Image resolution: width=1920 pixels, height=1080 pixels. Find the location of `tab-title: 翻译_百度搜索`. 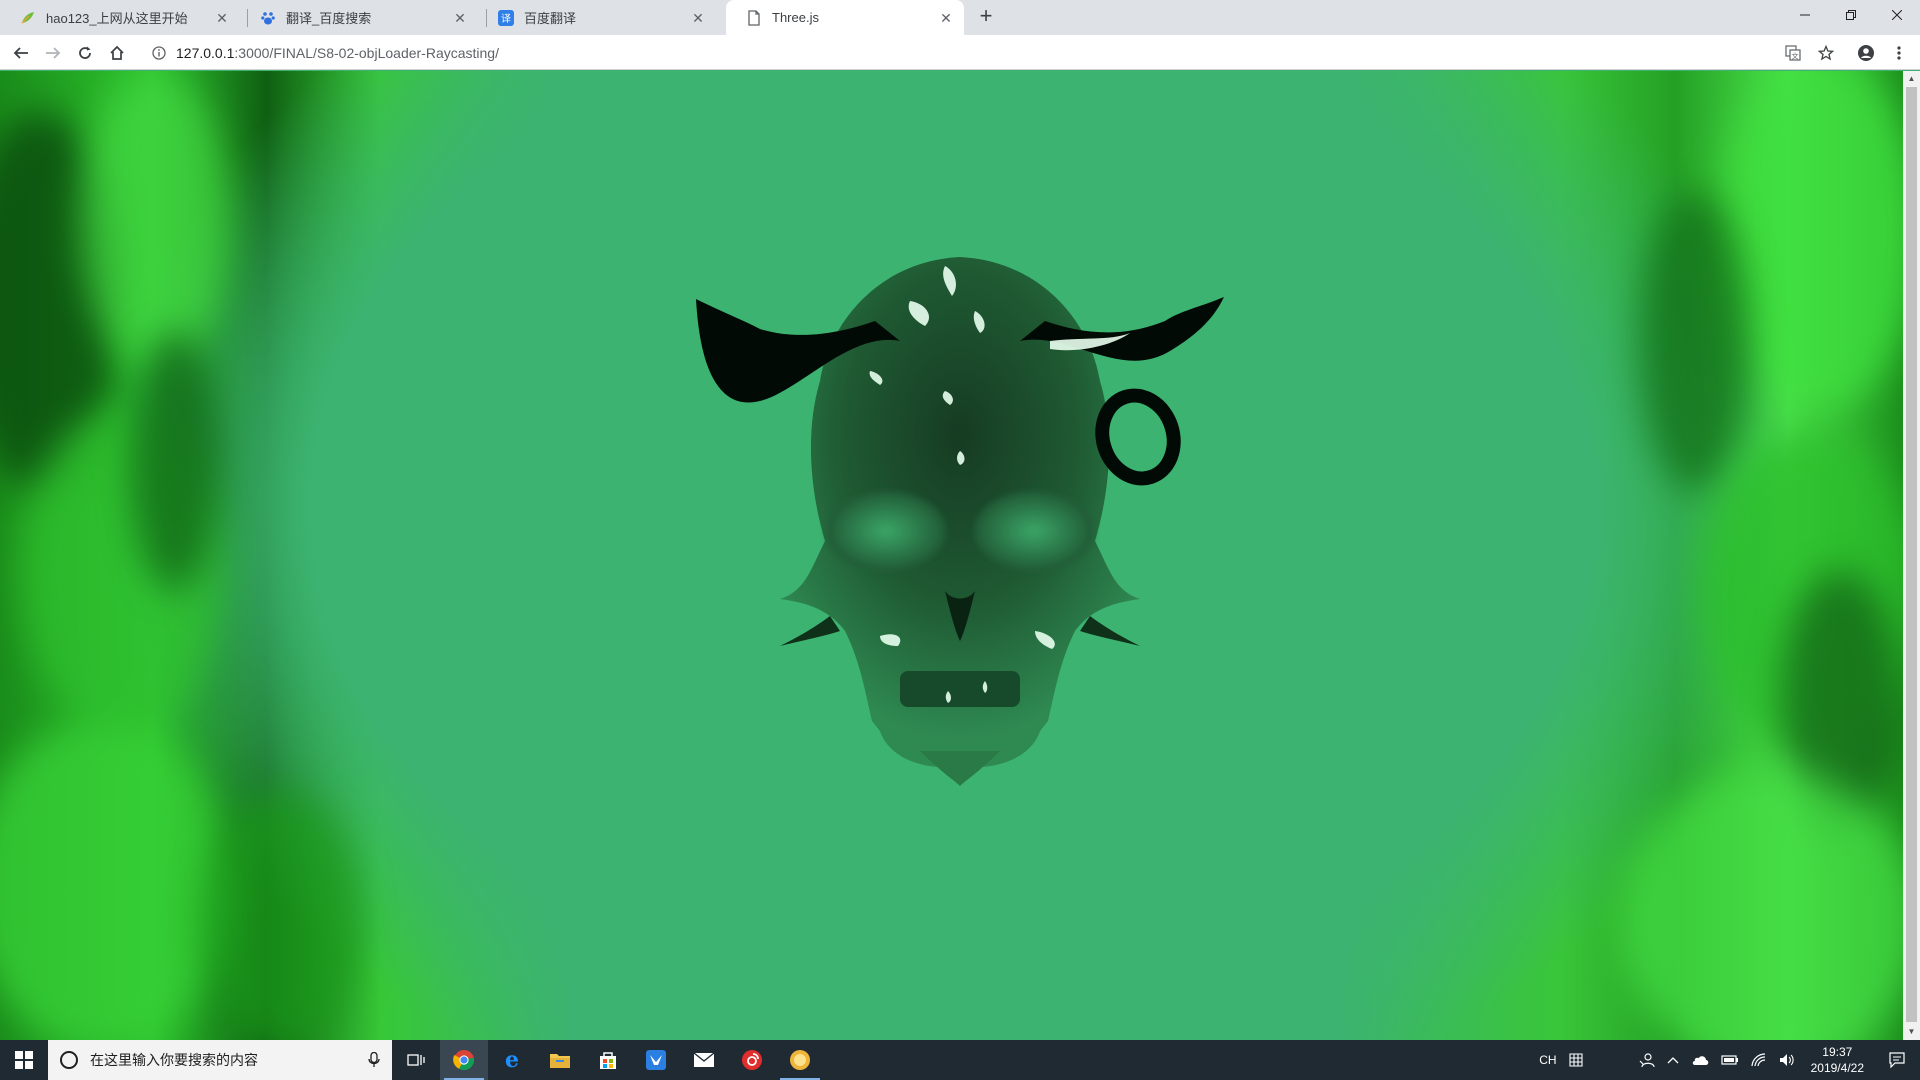

tab-title: 翻译_百度搜索 is located at coordinates (329, 18).